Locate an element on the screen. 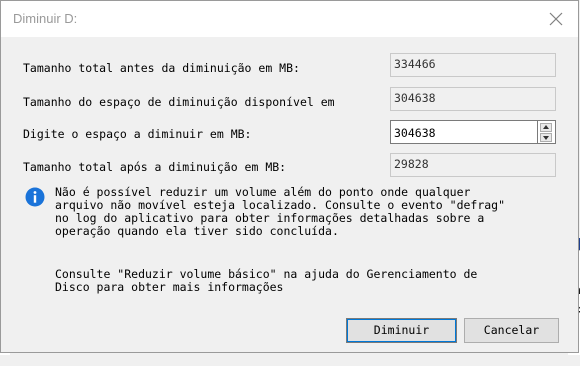  info-icon is located at coordinates (35, 197).